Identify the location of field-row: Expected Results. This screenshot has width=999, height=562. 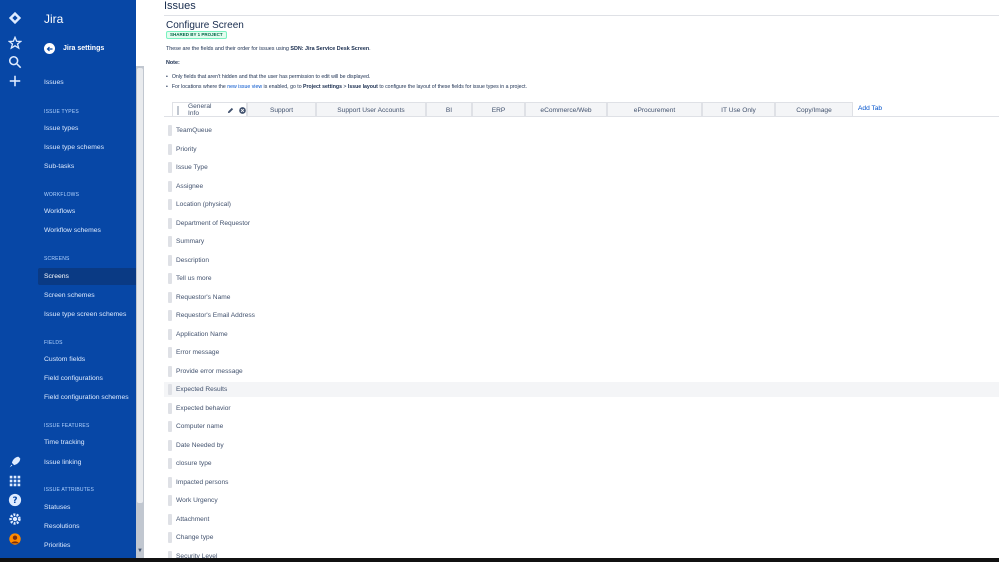
(581, 389).